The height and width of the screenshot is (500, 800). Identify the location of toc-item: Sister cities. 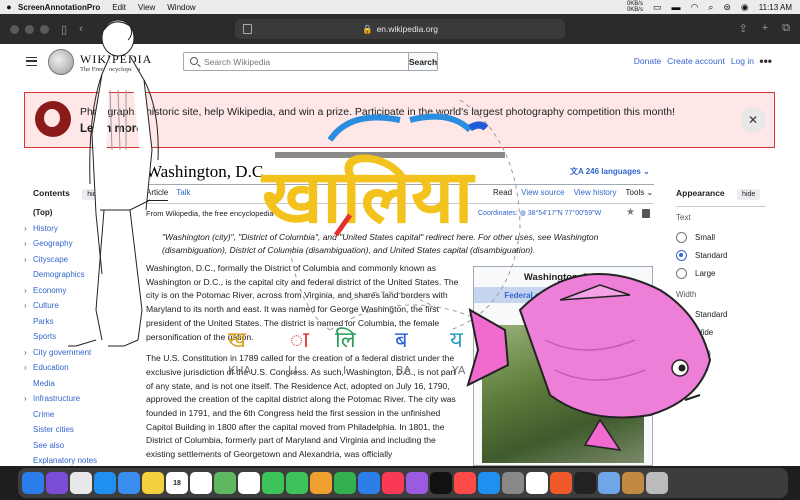
(79, 433).